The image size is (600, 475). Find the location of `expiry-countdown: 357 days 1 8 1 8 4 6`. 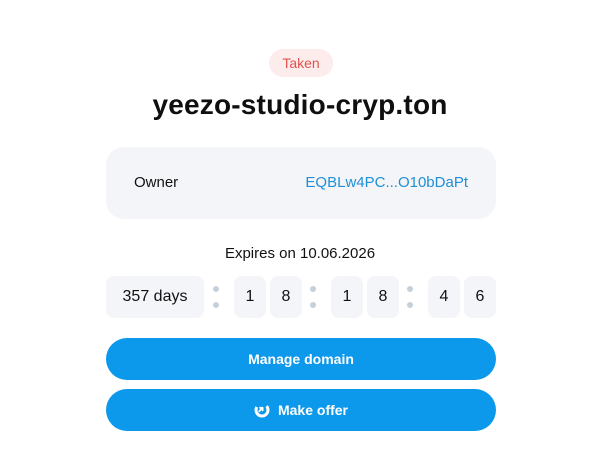

expiry-countdown: 357 days 1 8 1 8 4 6 is located at coordinates (301, 297).